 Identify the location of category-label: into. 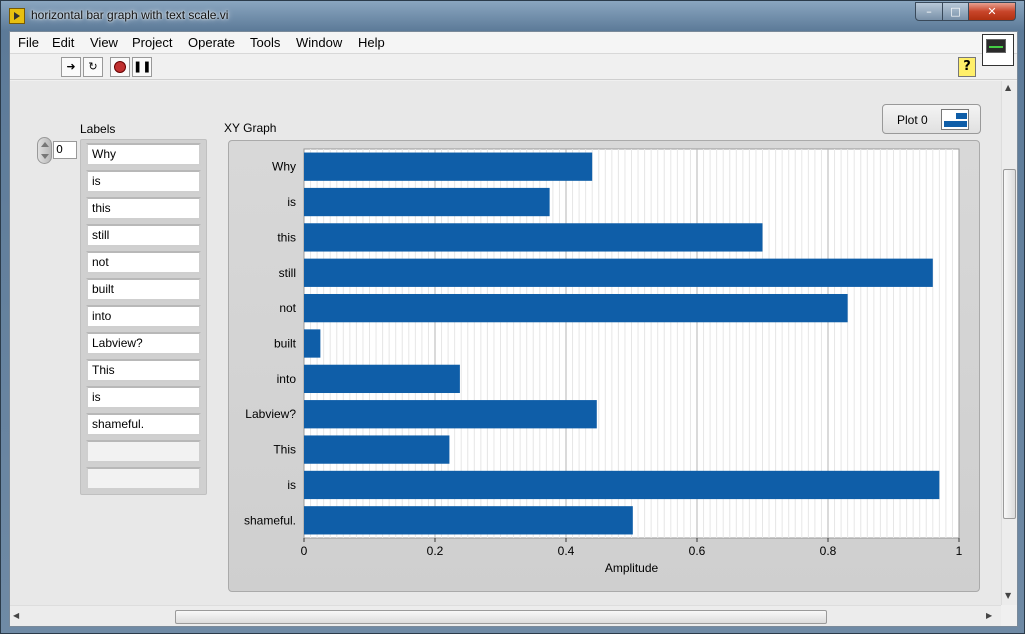
(287, 379).